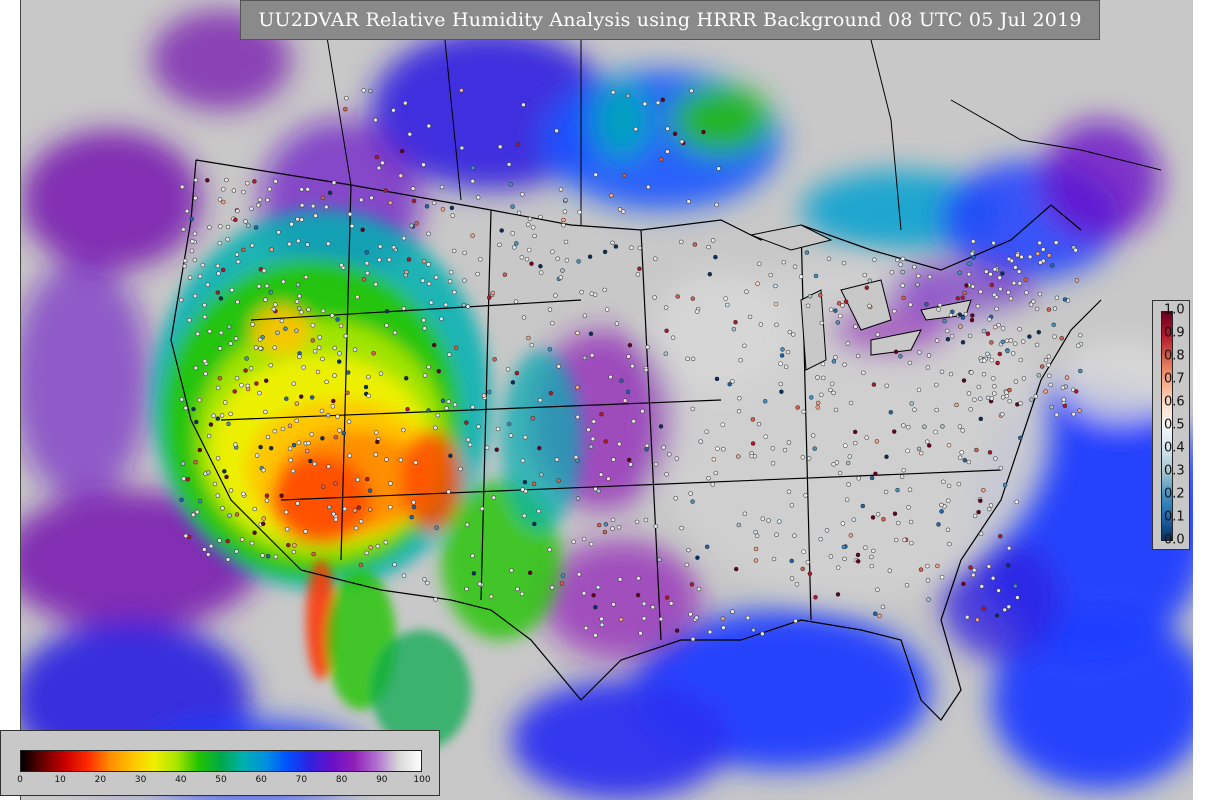  Describe the element at coordinates (1174, 379) in the screenshot. I see `station-tick-label: 0.7` at that location.